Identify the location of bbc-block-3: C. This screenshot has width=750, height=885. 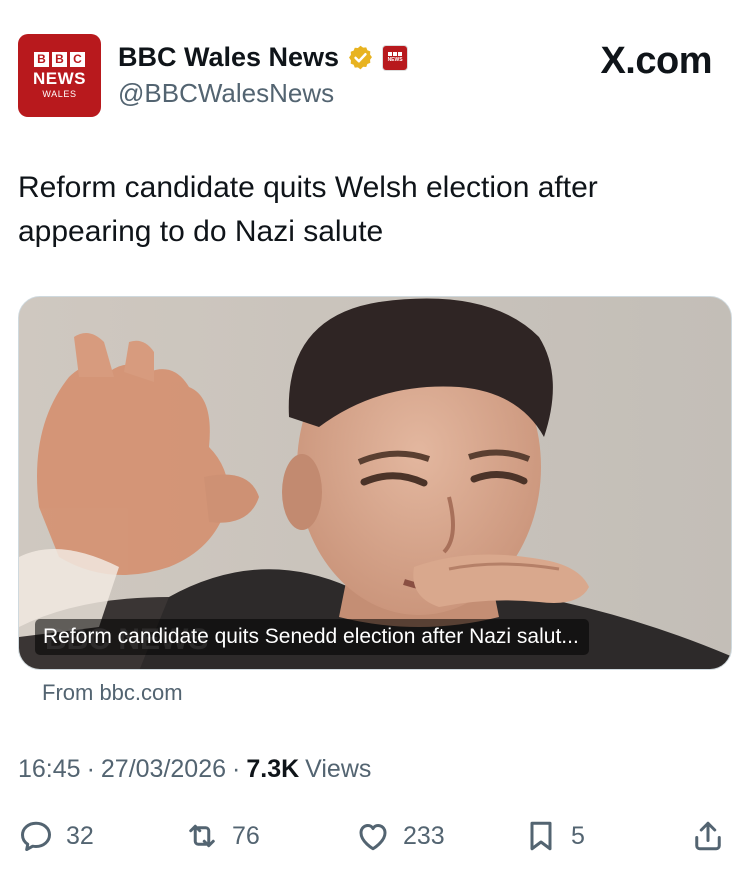
(77, 59).